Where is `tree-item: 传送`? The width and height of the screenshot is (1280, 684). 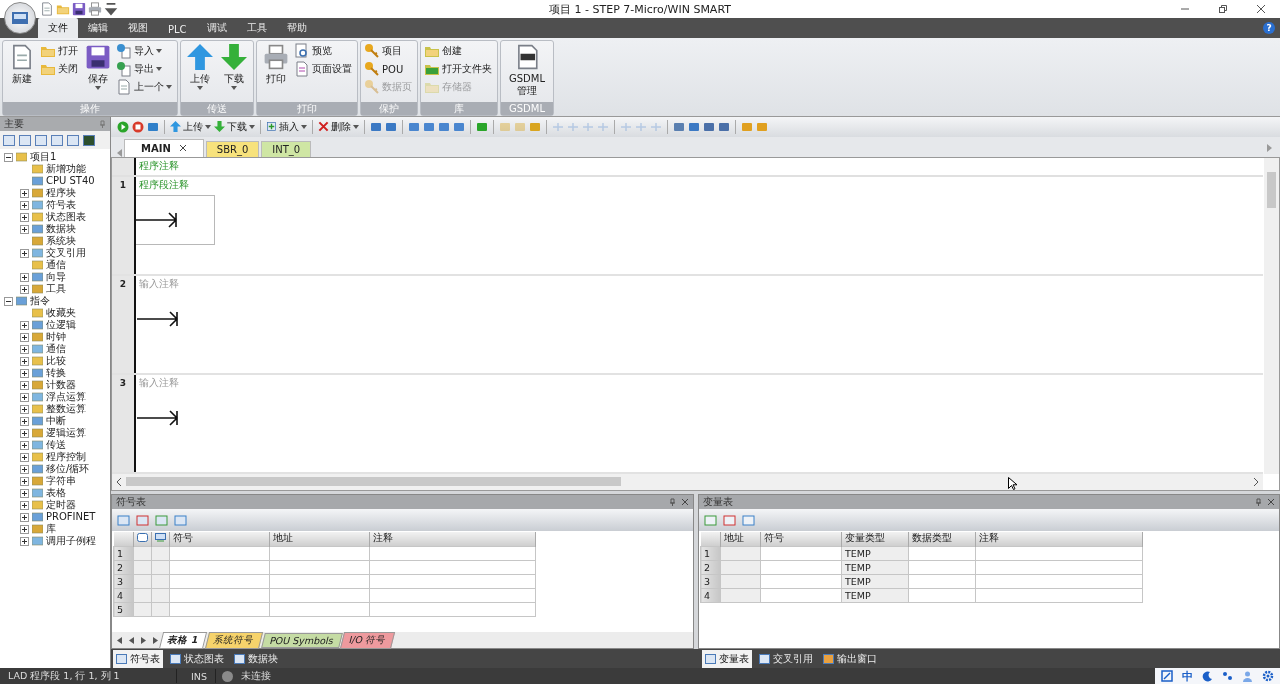
tree-item: 传送 is located at coordinates (56, 445).